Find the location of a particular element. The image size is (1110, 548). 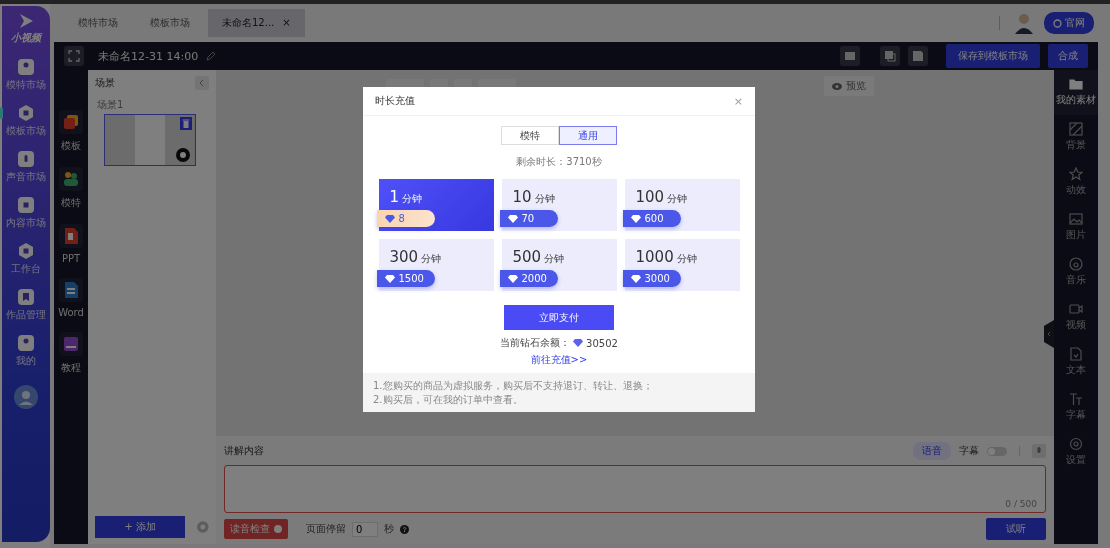

nav-item: 我的 is located at coordinates (26, 351).